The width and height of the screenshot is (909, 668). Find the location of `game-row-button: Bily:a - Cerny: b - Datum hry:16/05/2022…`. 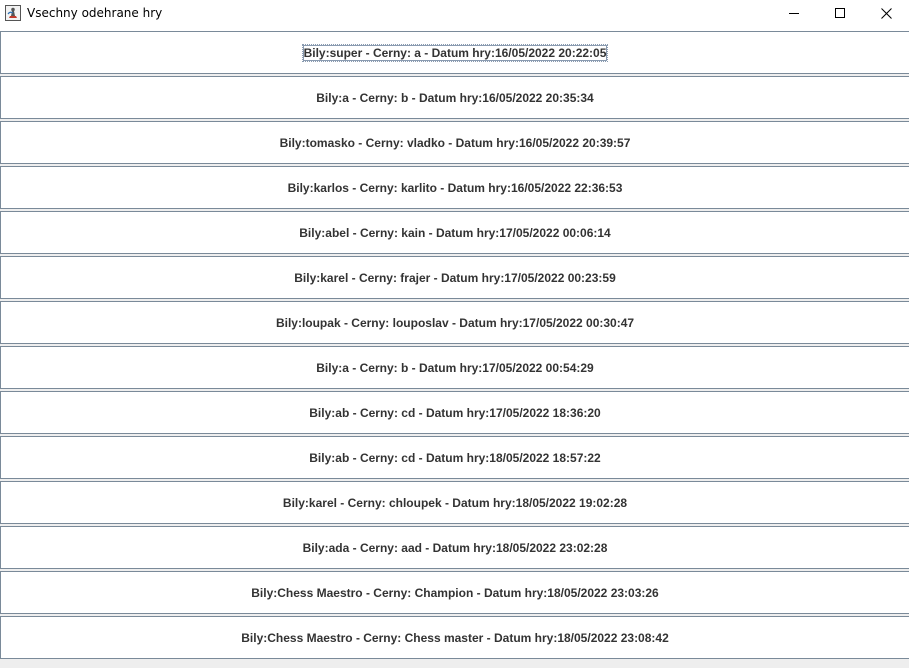

game-row-button: Bily:a - Cerny: b - Datum hry:16/05/2022… is located at coordinates (454, 97).